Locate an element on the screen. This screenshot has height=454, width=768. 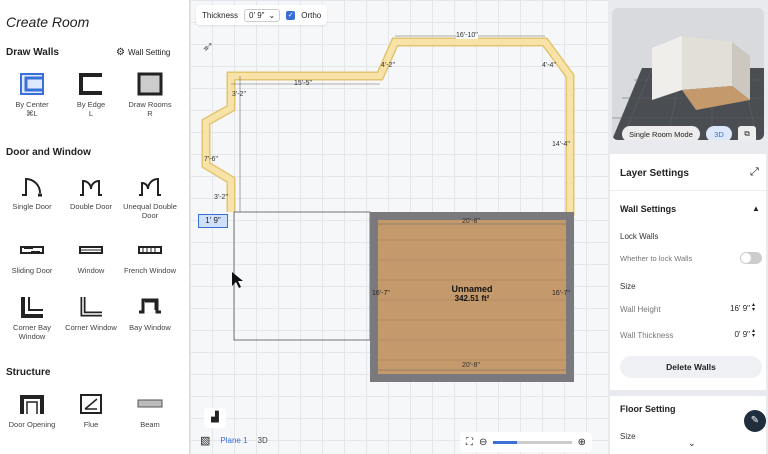
fullscreen-icon: ⛶ is located at coordinates (469, 442).